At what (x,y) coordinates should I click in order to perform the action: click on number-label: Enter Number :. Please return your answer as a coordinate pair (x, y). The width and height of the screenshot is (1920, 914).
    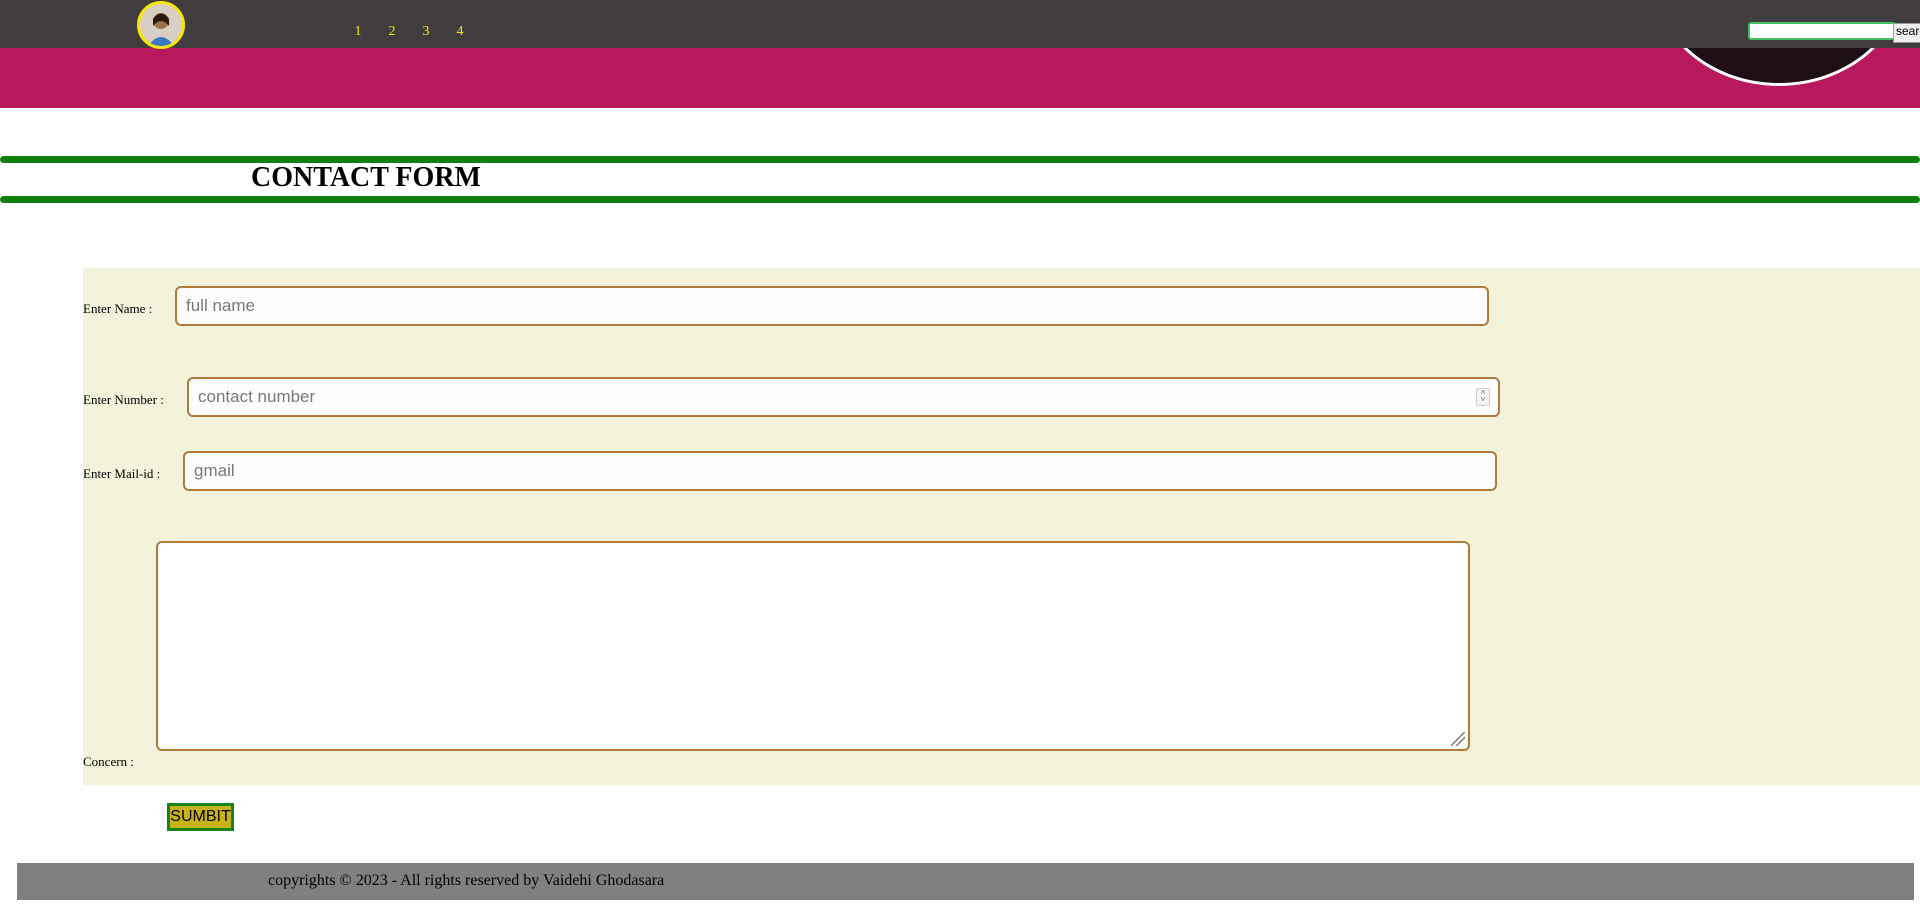
    Looking at the image, I should click on (123, 399).